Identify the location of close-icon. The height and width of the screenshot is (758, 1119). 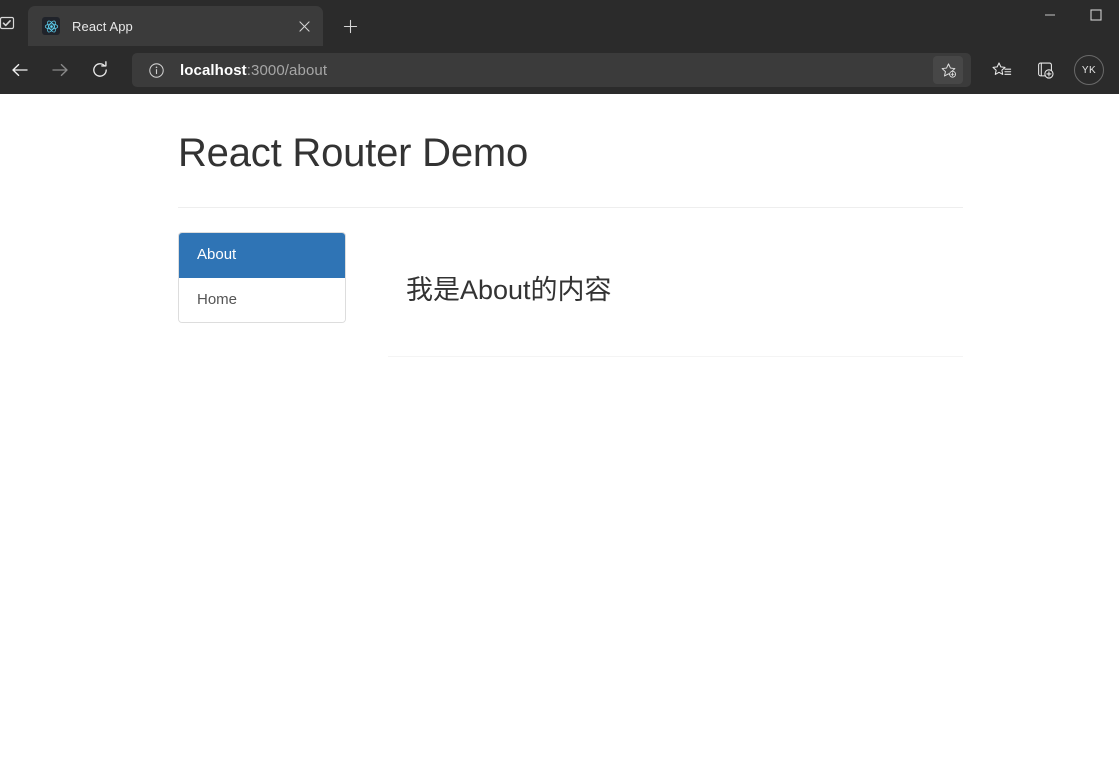
(304, 26).